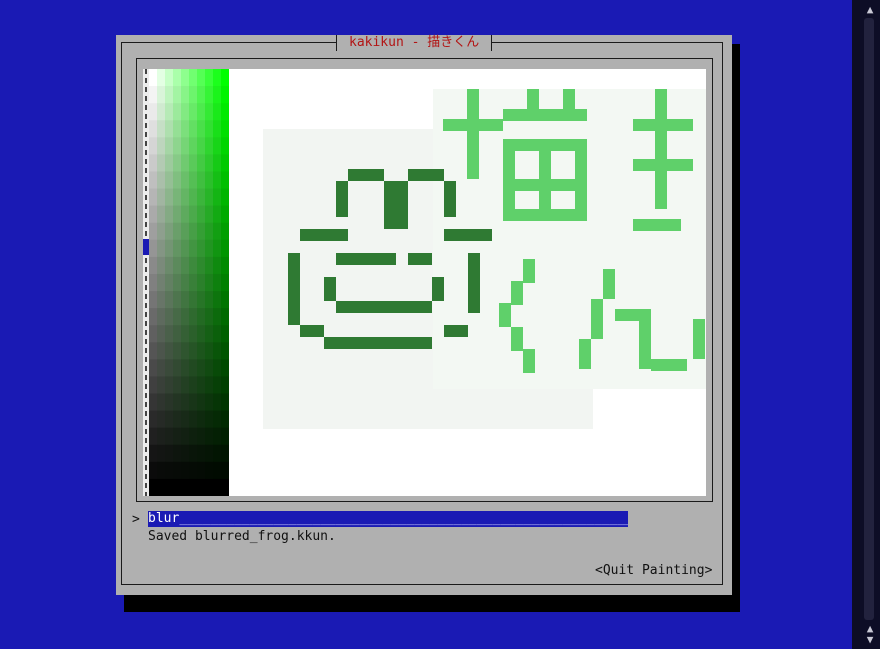 The height and width of the screenshot is (649, 880). Describe the element at coordinates (136, 519) in the screenshot. I see `command-prompt: >` at that location.